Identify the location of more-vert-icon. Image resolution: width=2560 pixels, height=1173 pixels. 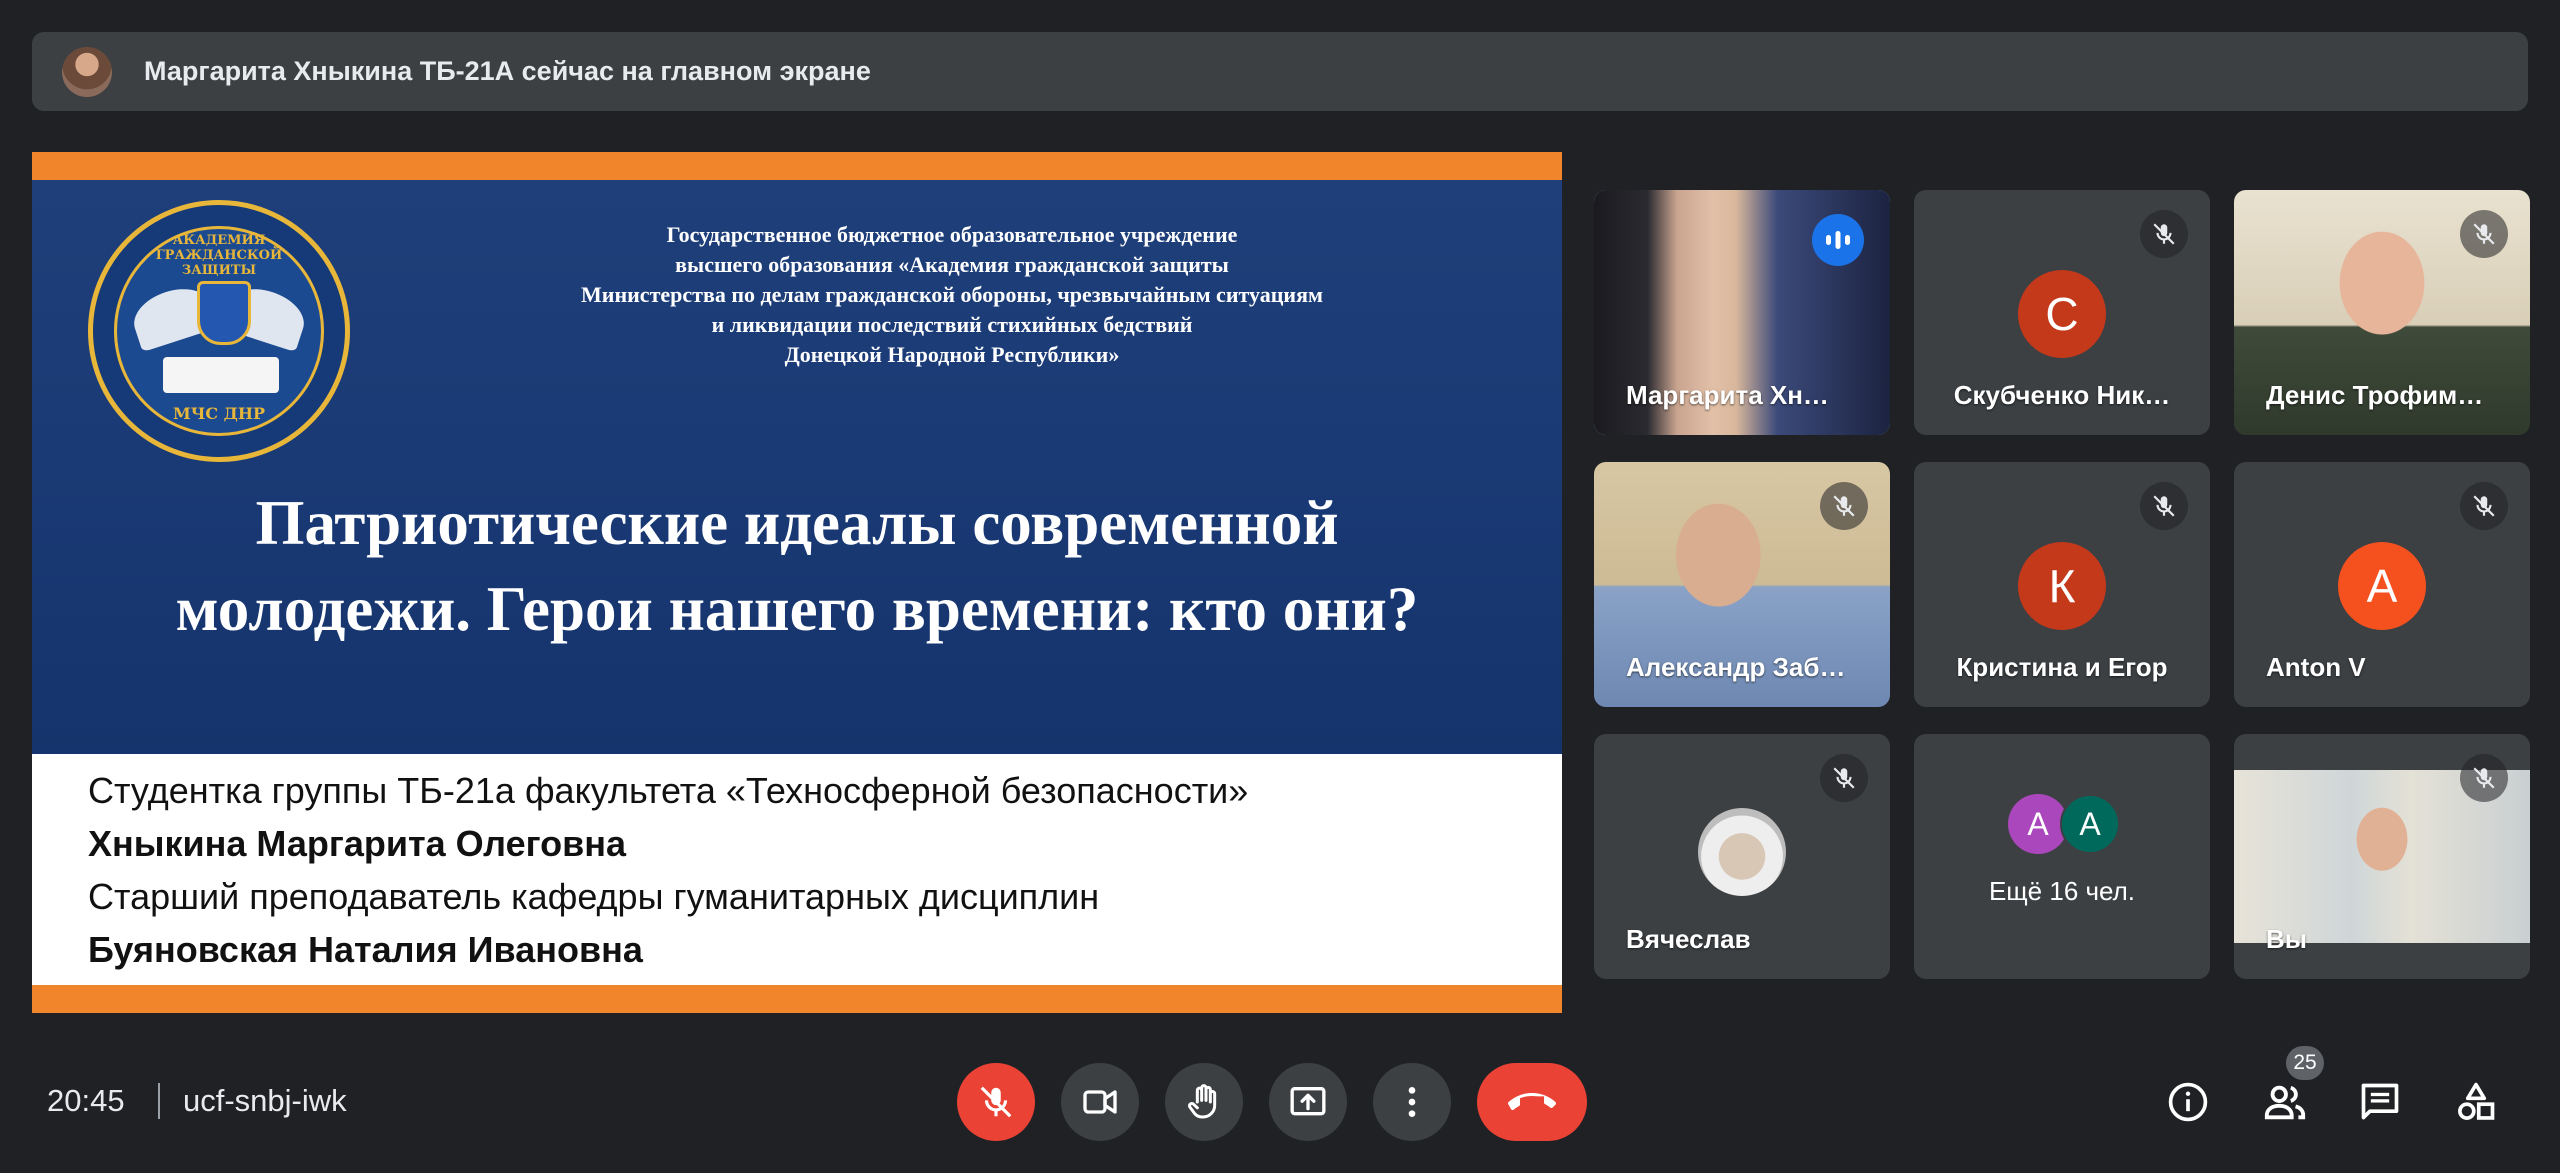
(1412, 1102).